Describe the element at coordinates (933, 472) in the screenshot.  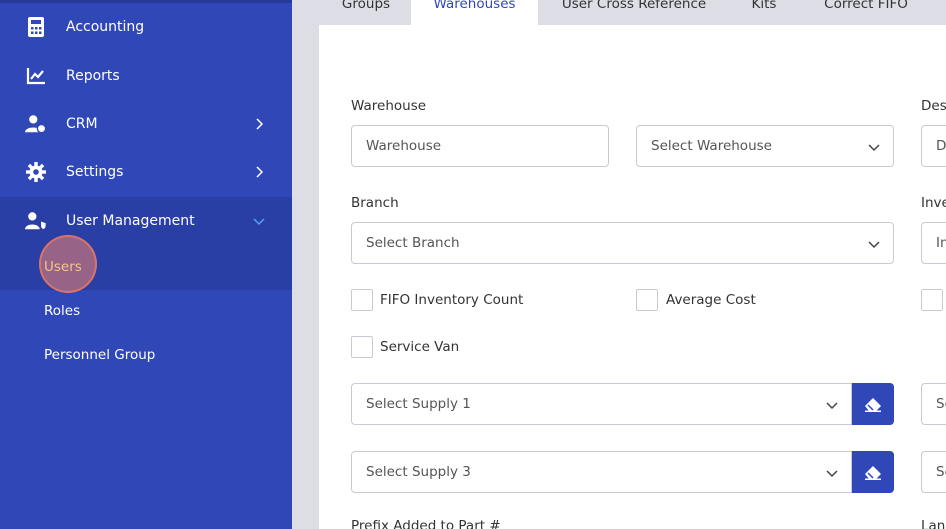
I see `supply-4-dropdown: Se` at that location.